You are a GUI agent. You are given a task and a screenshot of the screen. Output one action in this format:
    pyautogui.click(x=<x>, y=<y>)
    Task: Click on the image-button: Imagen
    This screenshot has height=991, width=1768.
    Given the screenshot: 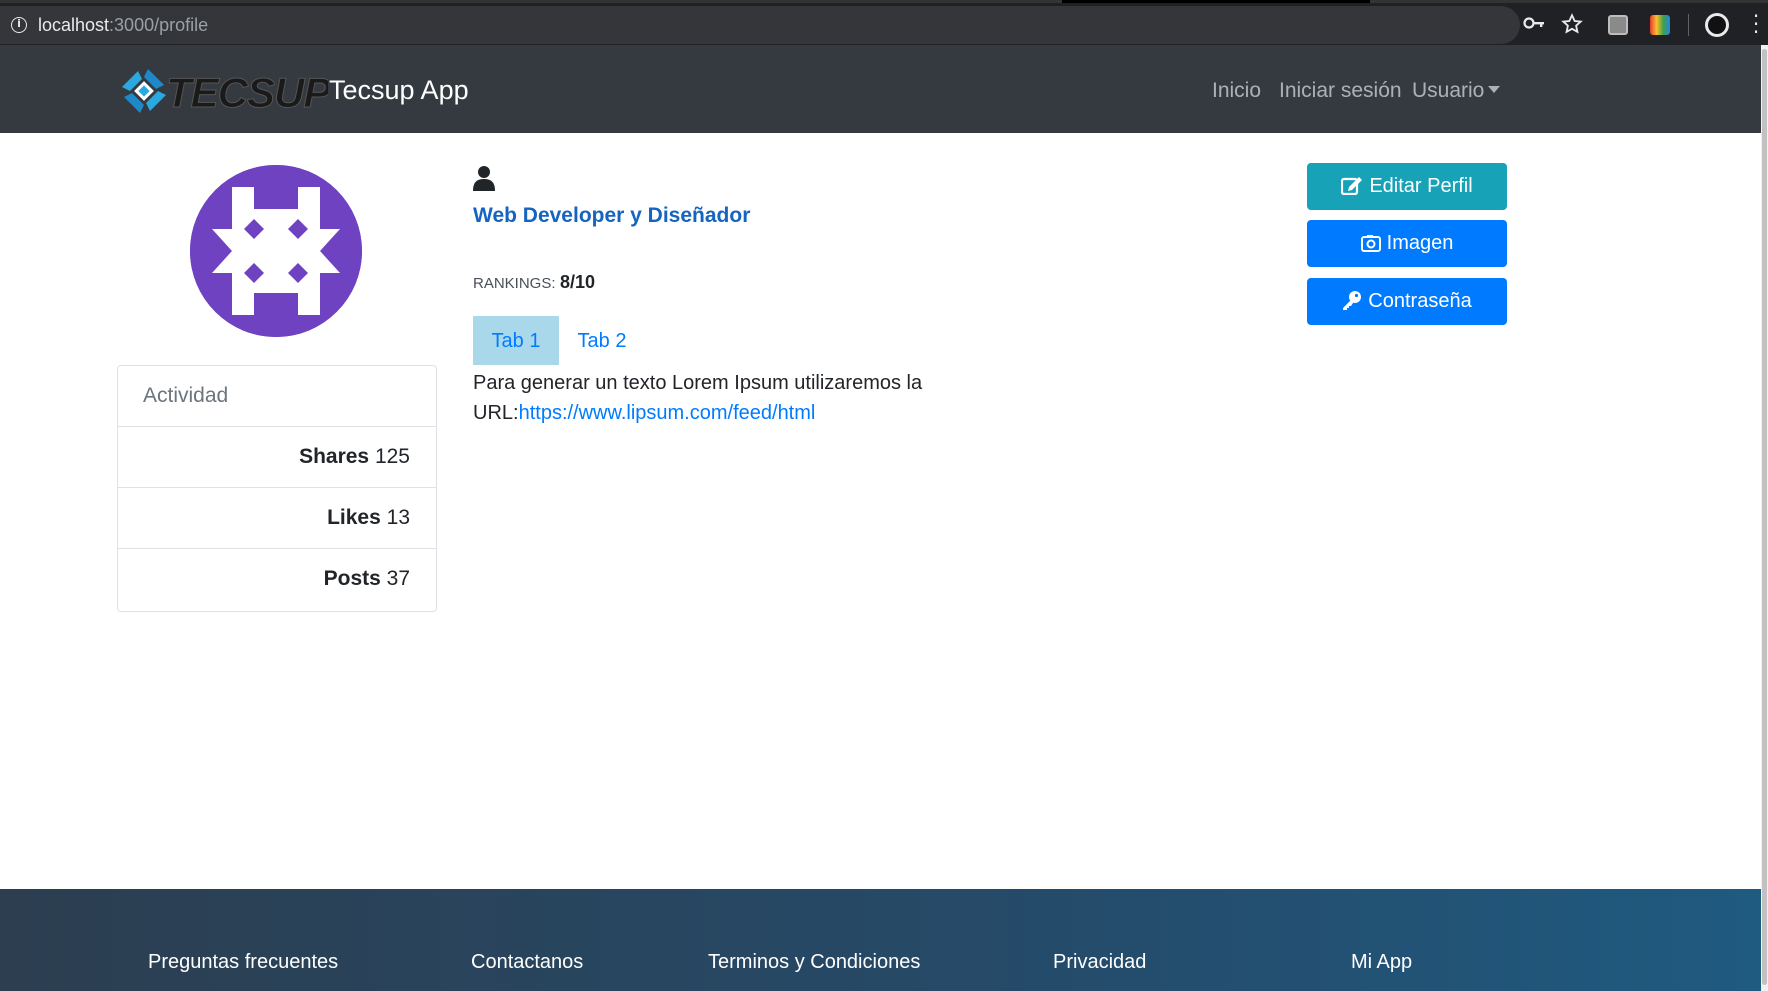 What is the action you would take?
    pyautogui.click(x=1407, y=243)
    